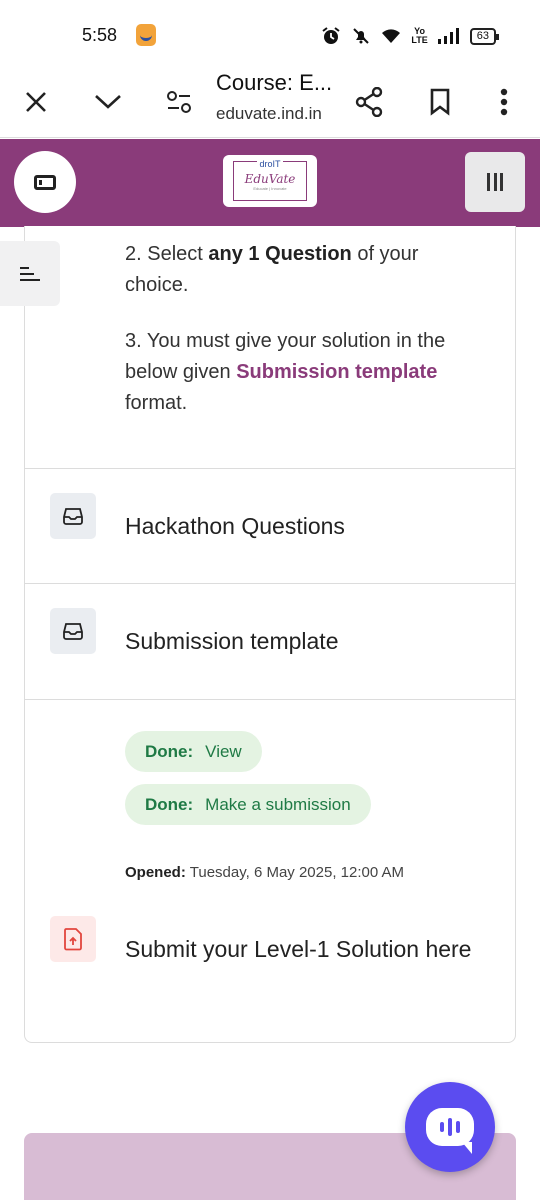 This screenshot has width=540, height=1200. What do you see at coordinates (331, 35) in the screenshot?
I see `alarm-icon` at bounding box center [331, 35].